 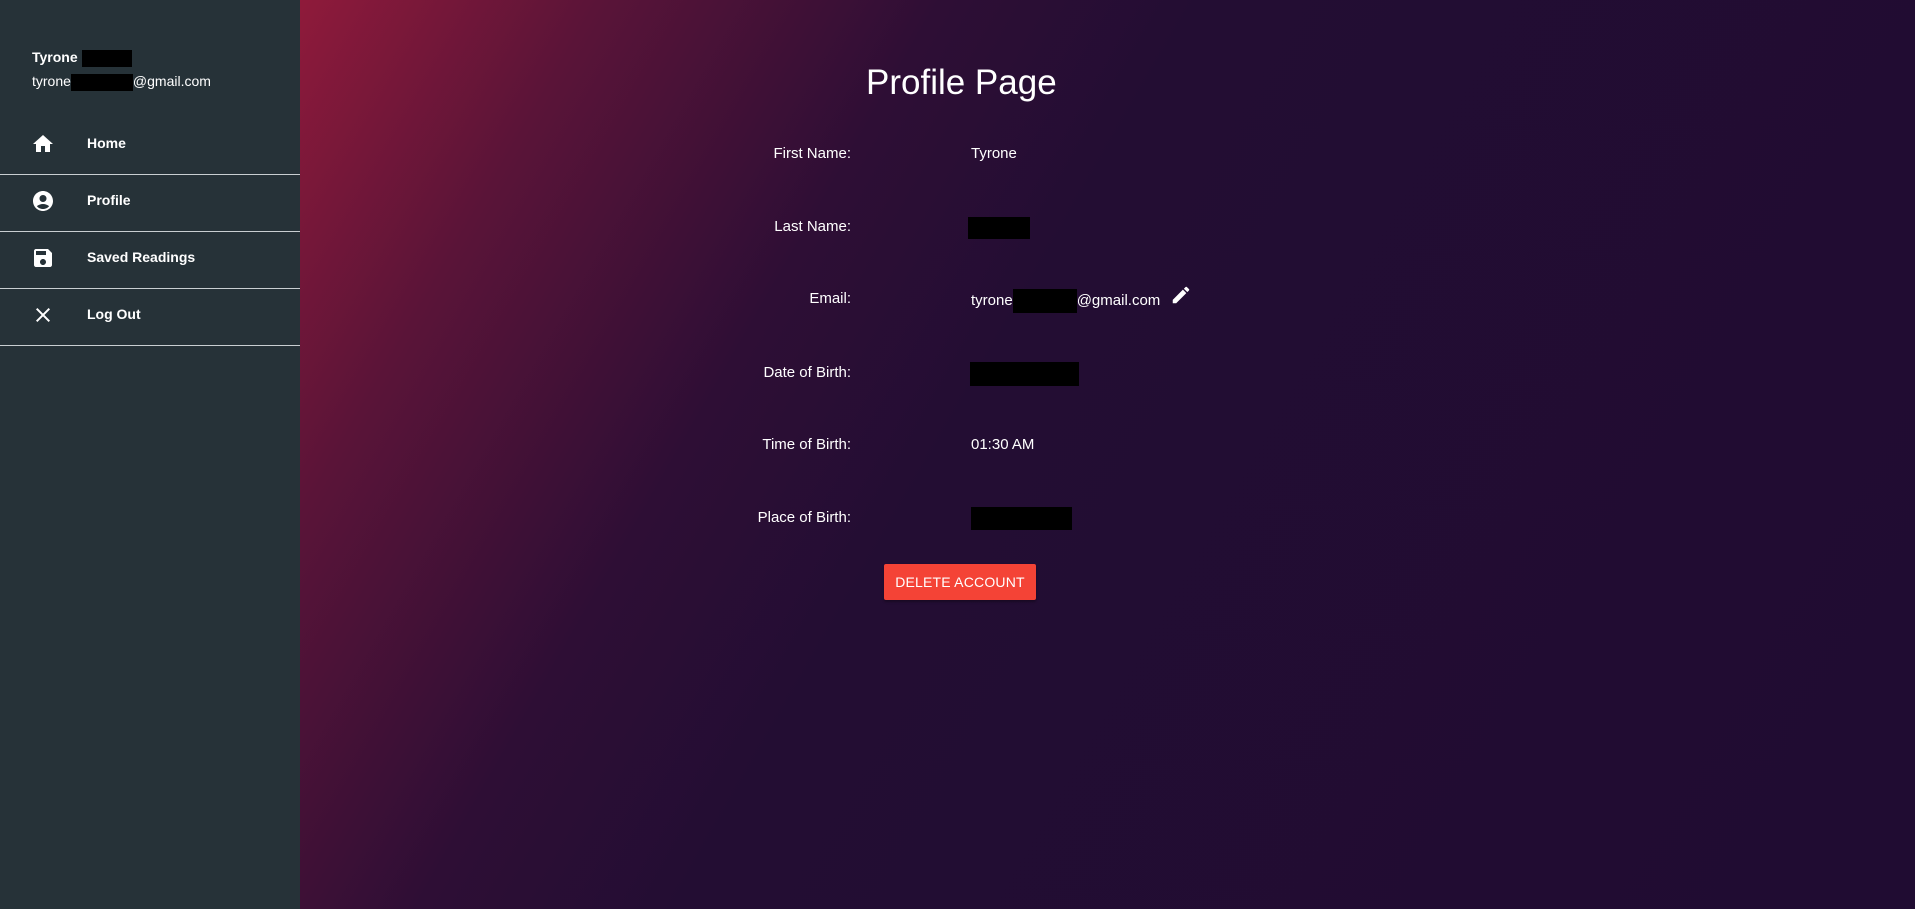 What do you see at coordinates (121, 69) in the screenshot?
I see `user-info: Tyrone tyrone @gmail.com` at bounding box center [121, 69].